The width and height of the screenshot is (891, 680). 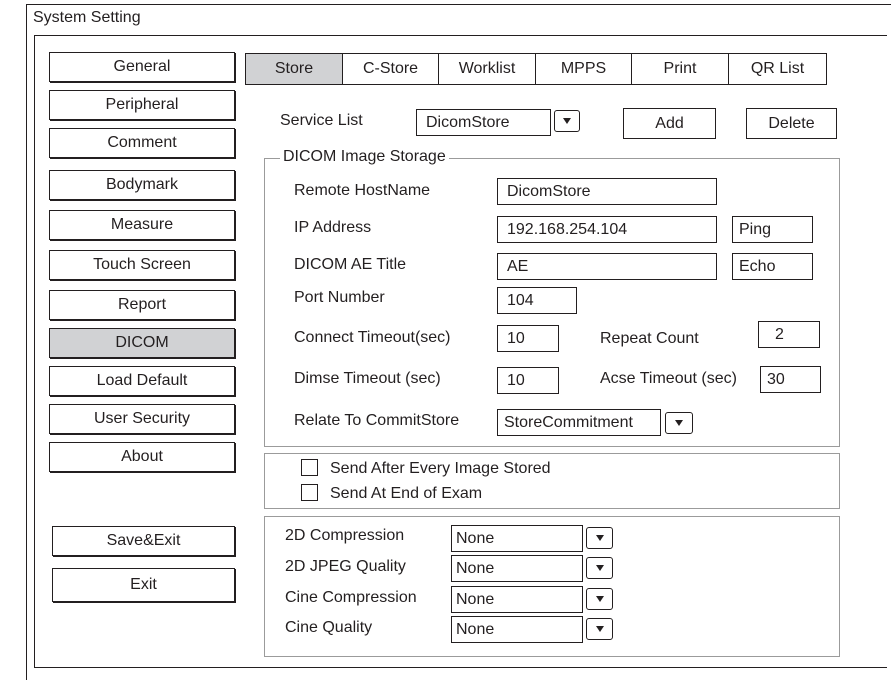 I want to click on ip-address-field: 192.168.254.104, so click(x=607, y=229).